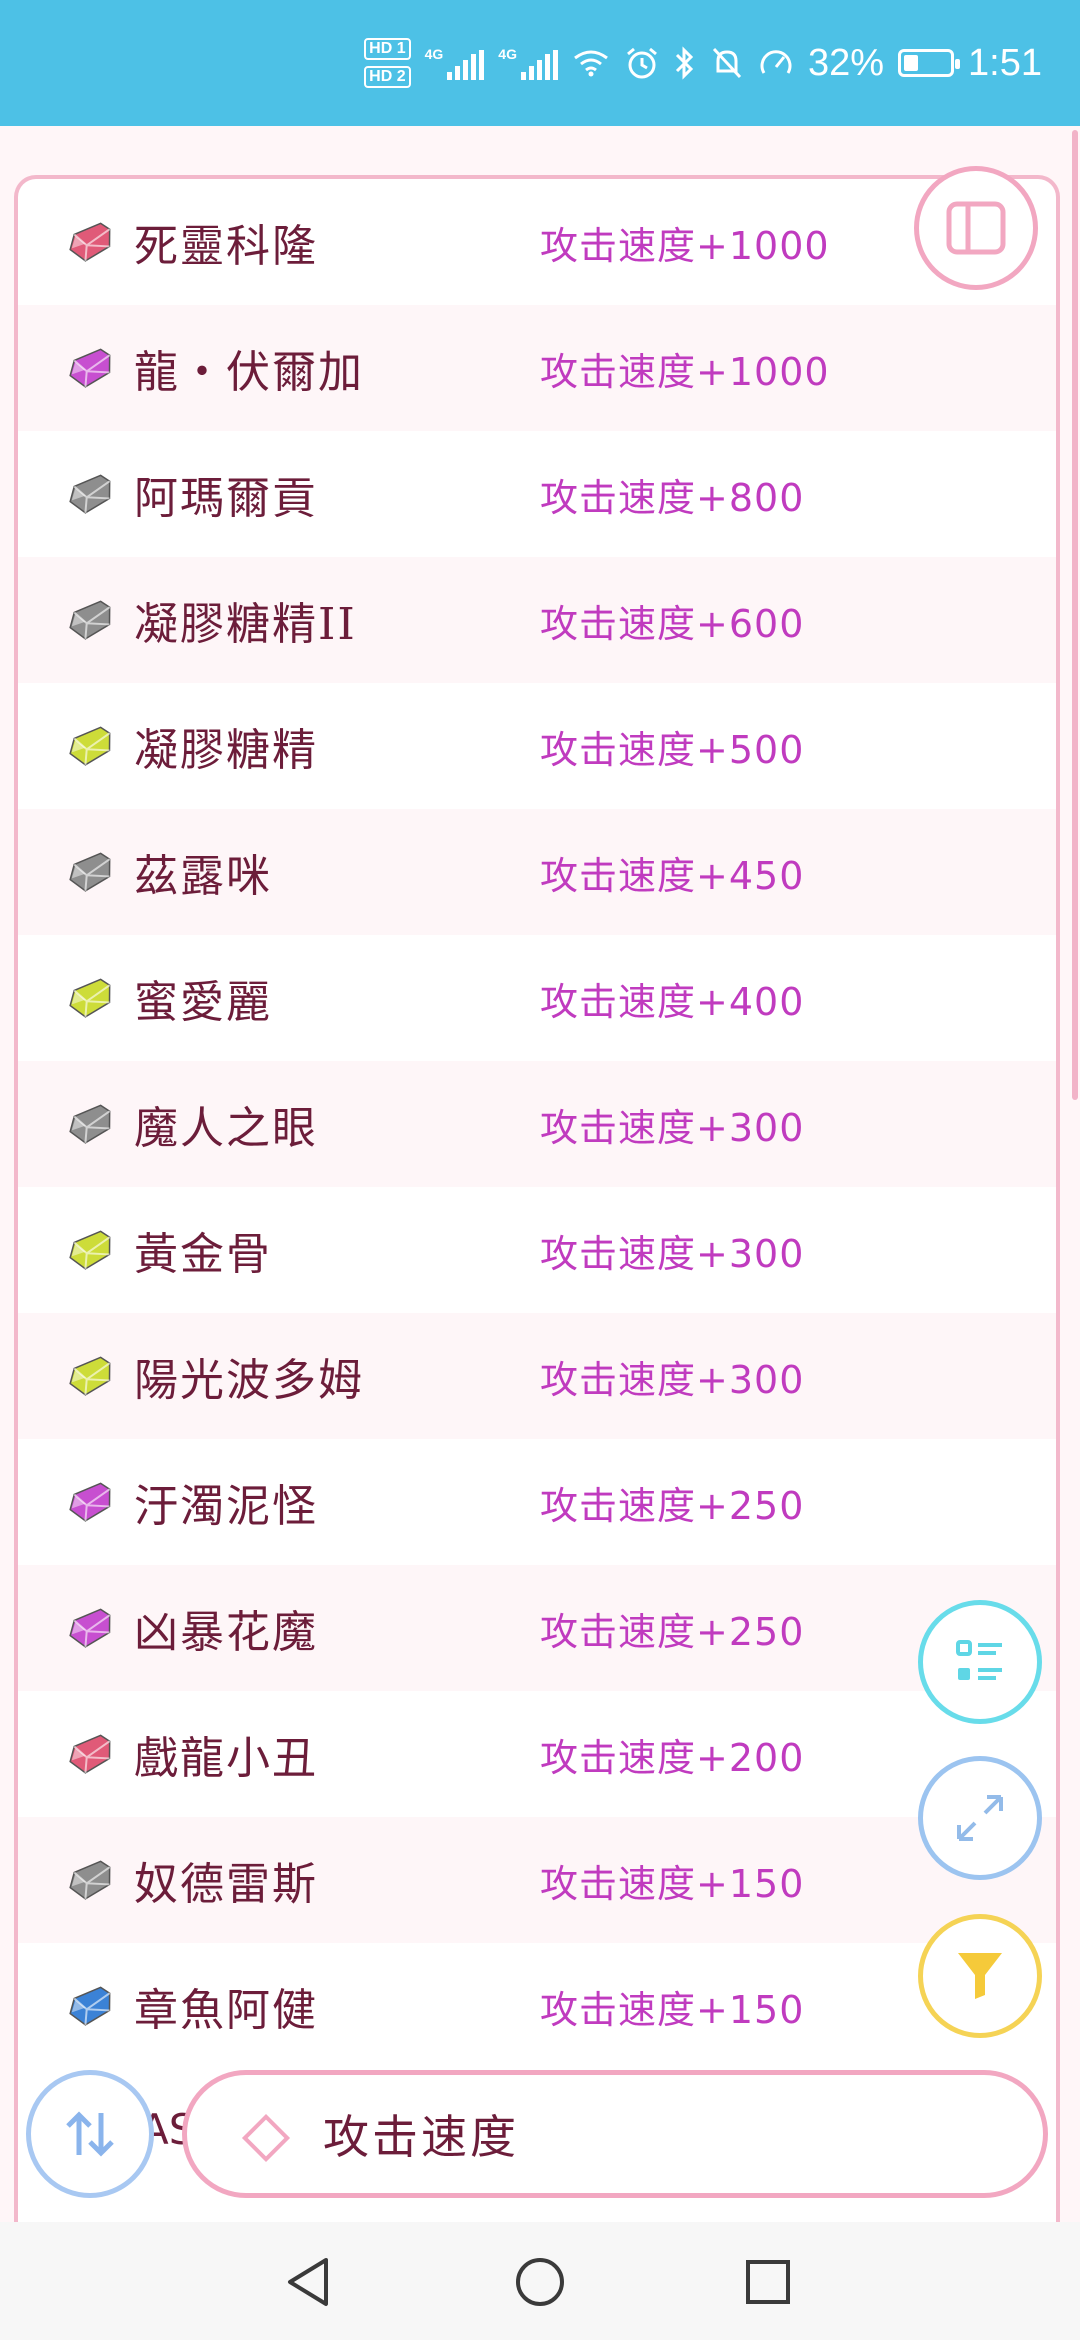 This screenshot has width=1080, height=2340. Describe the element at coordinates (537, 1754) in the screenshot. I see `list-item: 戲龍小丑 攻击速度+200` at that location.